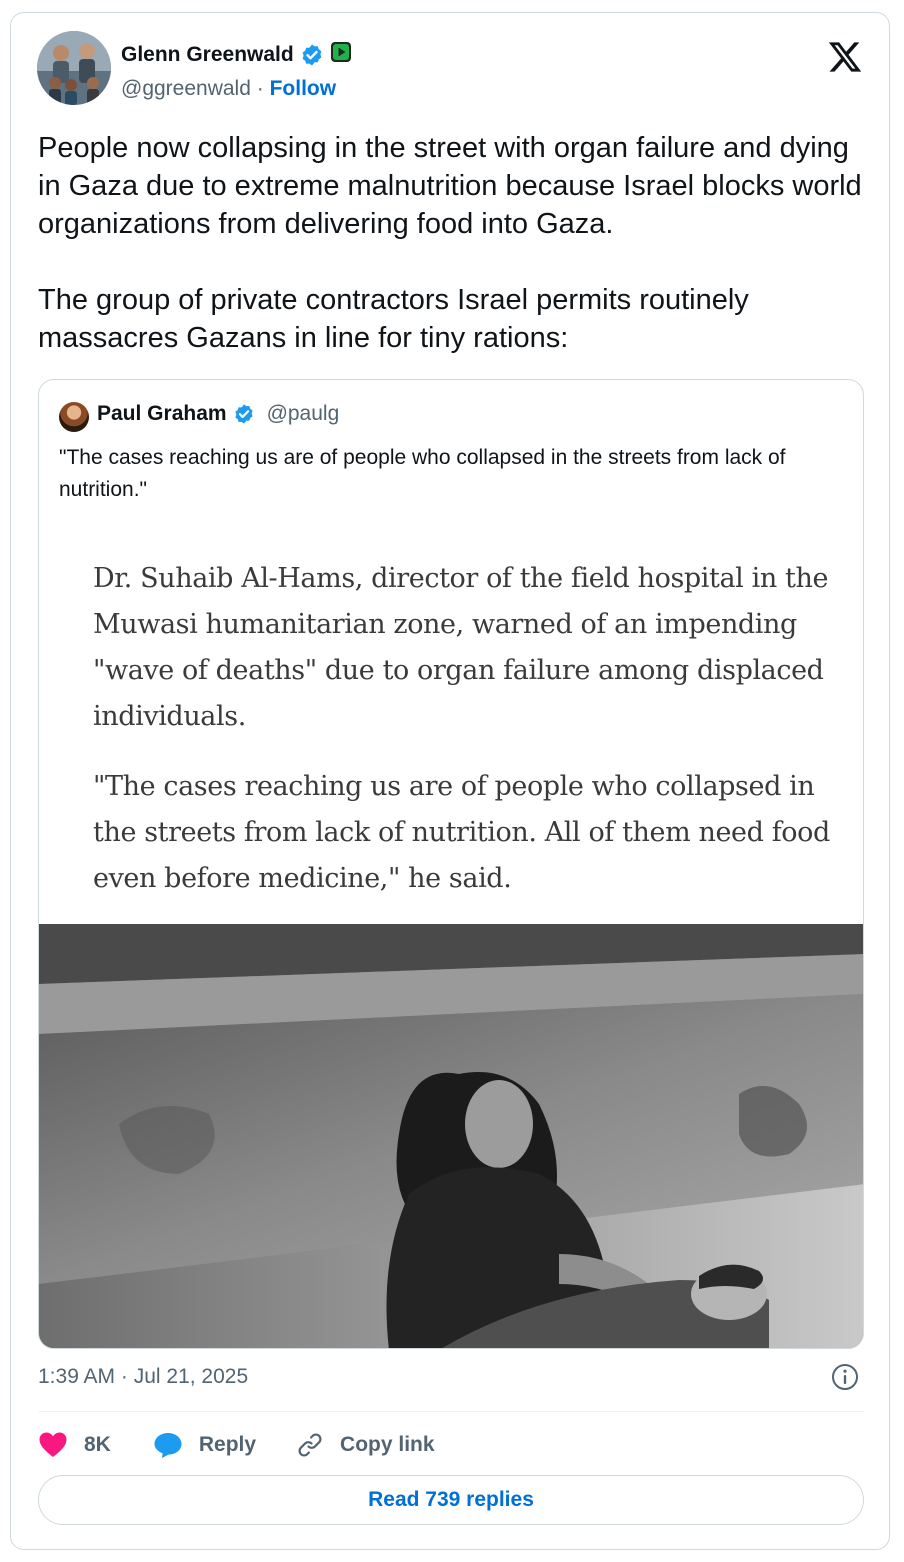  I want to click on quoted-author-avatar, so click(74, 417).